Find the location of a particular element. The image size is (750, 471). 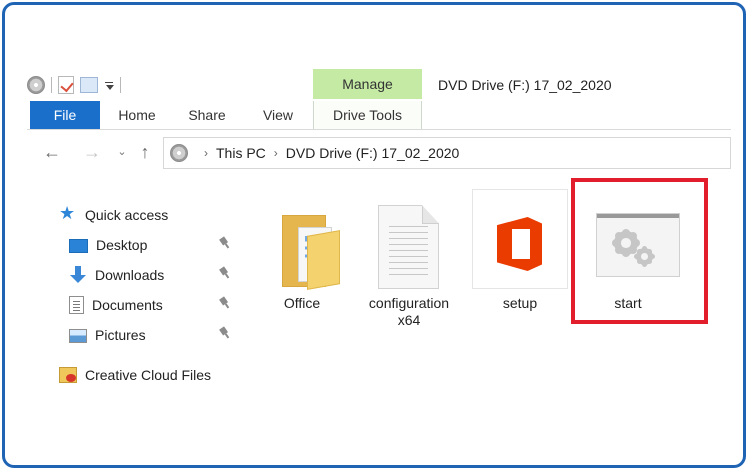

application-gears-icon is located at coordinates (638, 245).